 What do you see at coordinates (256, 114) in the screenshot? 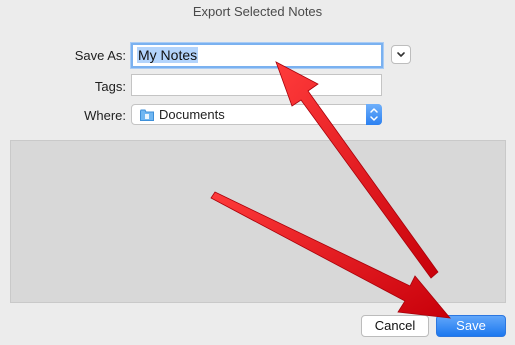
I see `where-popup: Documents` at bounding box center [256, 114].